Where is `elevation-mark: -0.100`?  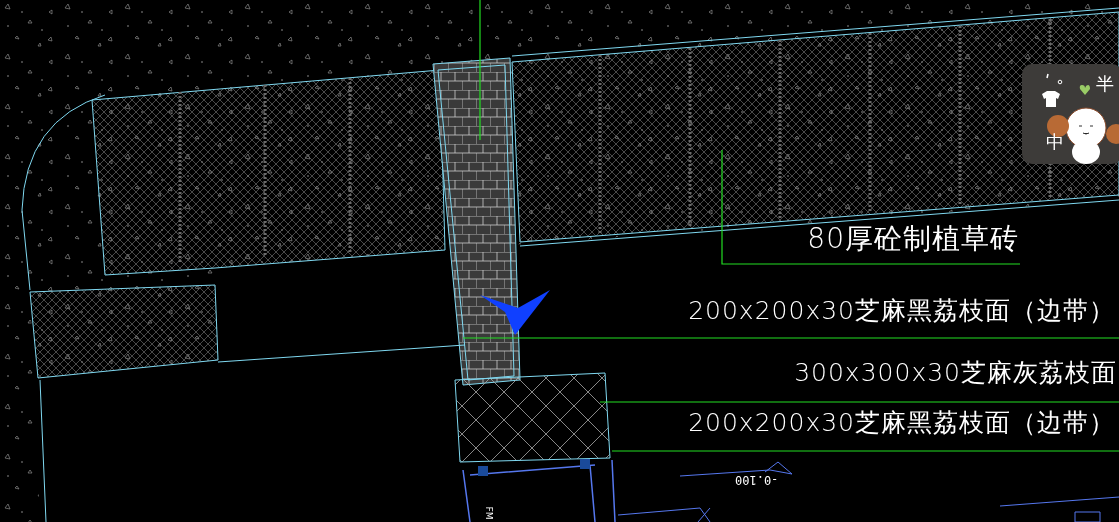
elevation-mark: -0.100 is located at coordinates (757, 480).